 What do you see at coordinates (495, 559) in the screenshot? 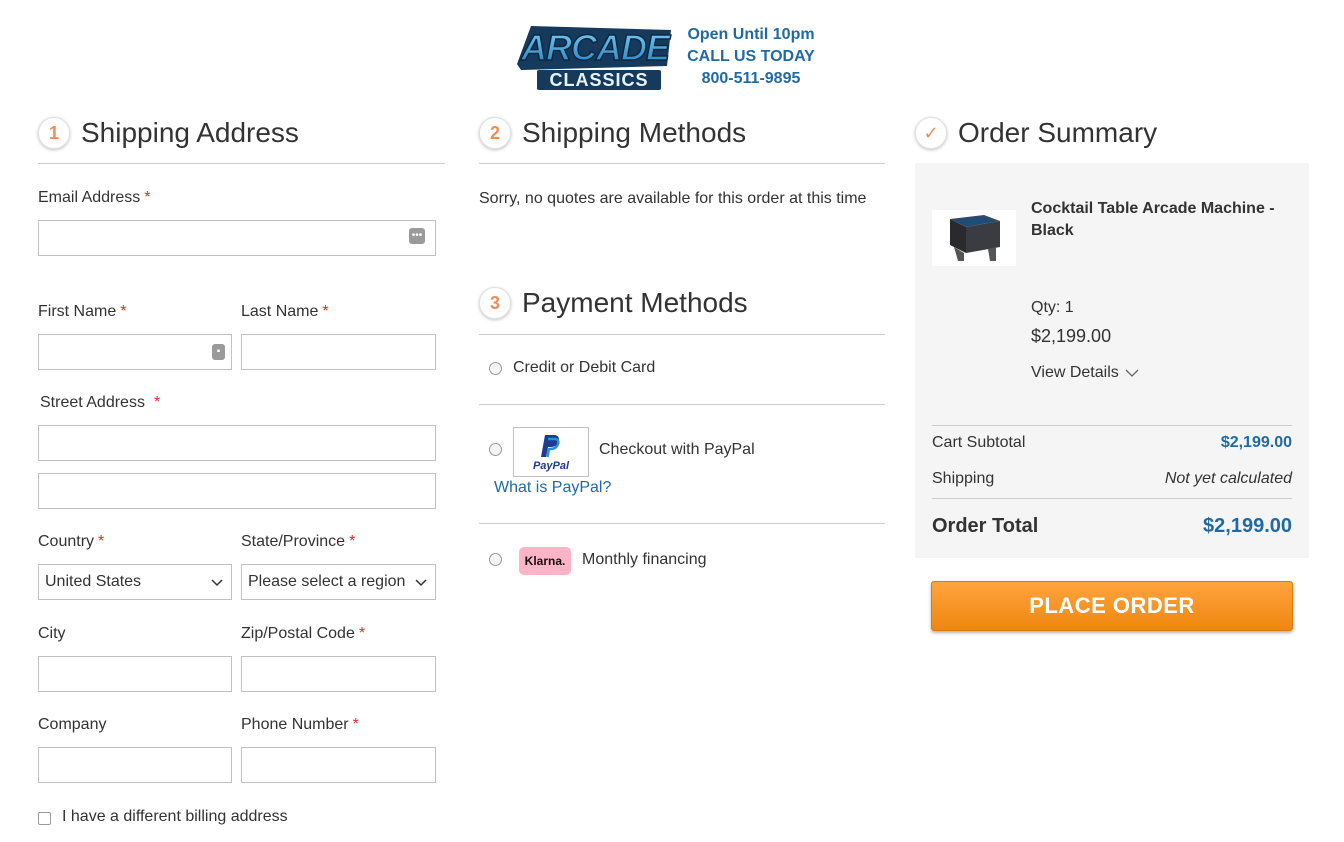
I see `klarna-radio` at bounding box center [495, 559].